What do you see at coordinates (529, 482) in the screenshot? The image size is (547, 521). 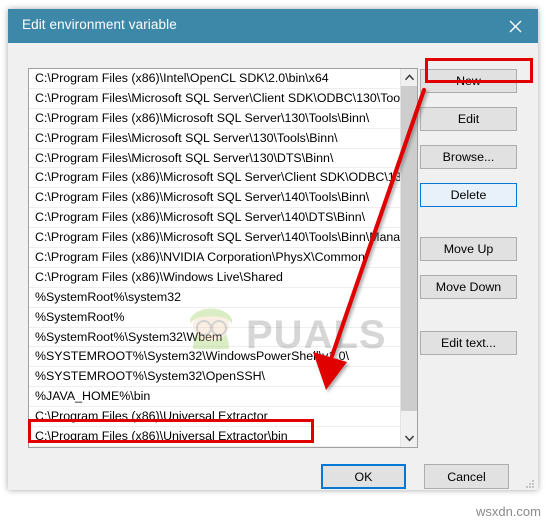 I see `resize-grip-icon` at bounding box center [529, 482].